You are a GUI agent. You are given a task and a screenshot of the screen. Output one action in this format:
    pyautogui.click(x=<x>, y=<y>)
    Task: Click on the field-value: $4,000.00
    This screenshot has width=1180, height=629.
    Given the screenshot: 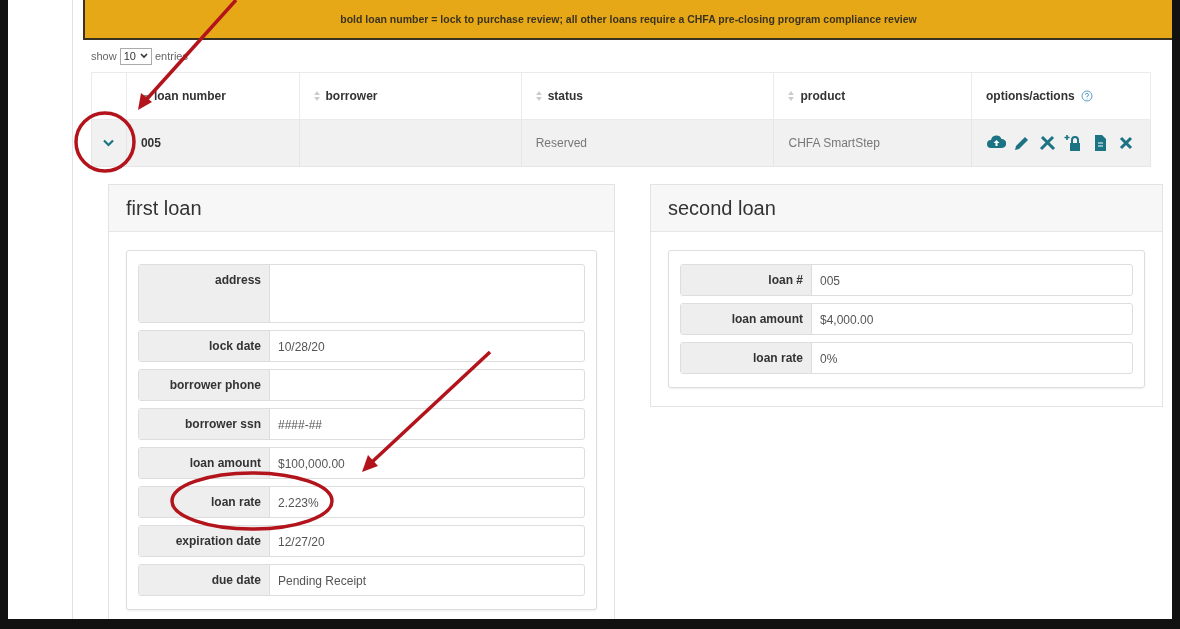 What is the action you would take?
    pyautogui.click(x=847, y=320)
    